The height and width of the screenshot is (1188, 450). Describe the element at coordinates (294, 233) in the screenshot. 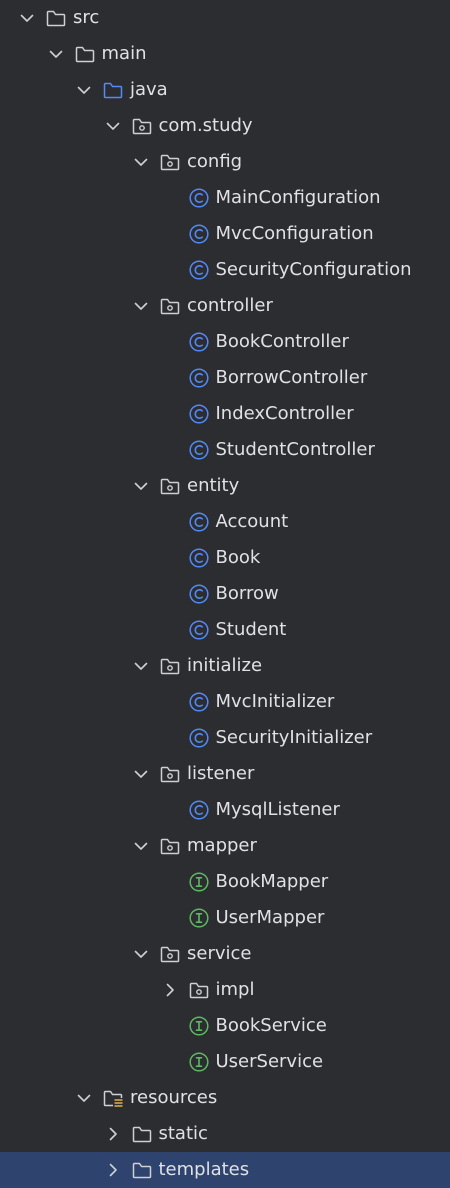

I see `tree-item-label: MvcConfiguration` at that location.